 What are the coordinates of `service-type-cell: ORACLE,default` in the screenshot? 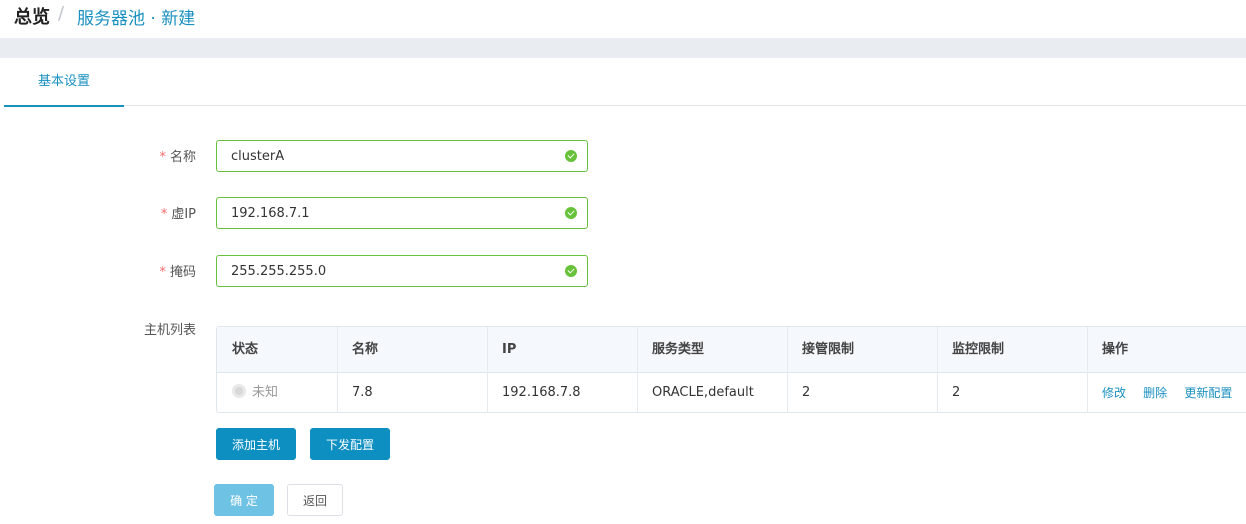 It's located at (703, 392).